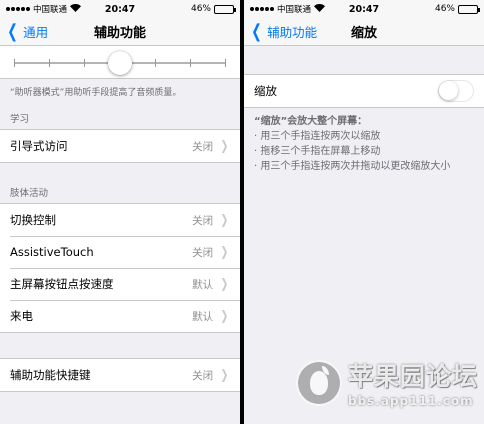 Image resolution: width=484 pixels, height=424 pixels. I want to click on switch-control-row: 切换控制 关闭 ❯, so click(120, 220).